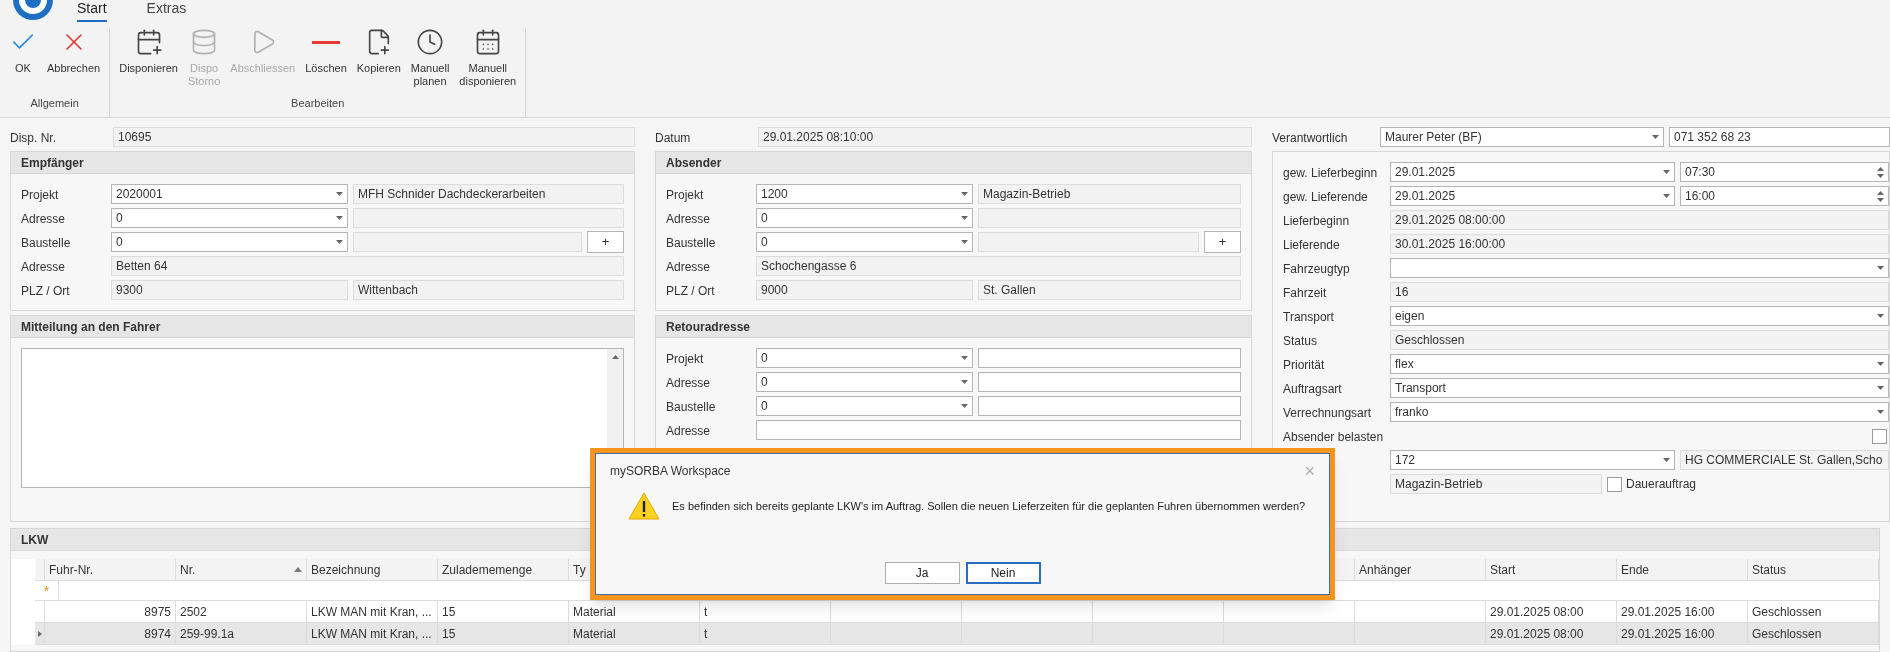 Image resolution: width=1890 pixels, height=652 pixels. What do you see at coordinates (694, 163) in the screenshot?
I see `panel-title: Absender` at bounding box center [694, 163].